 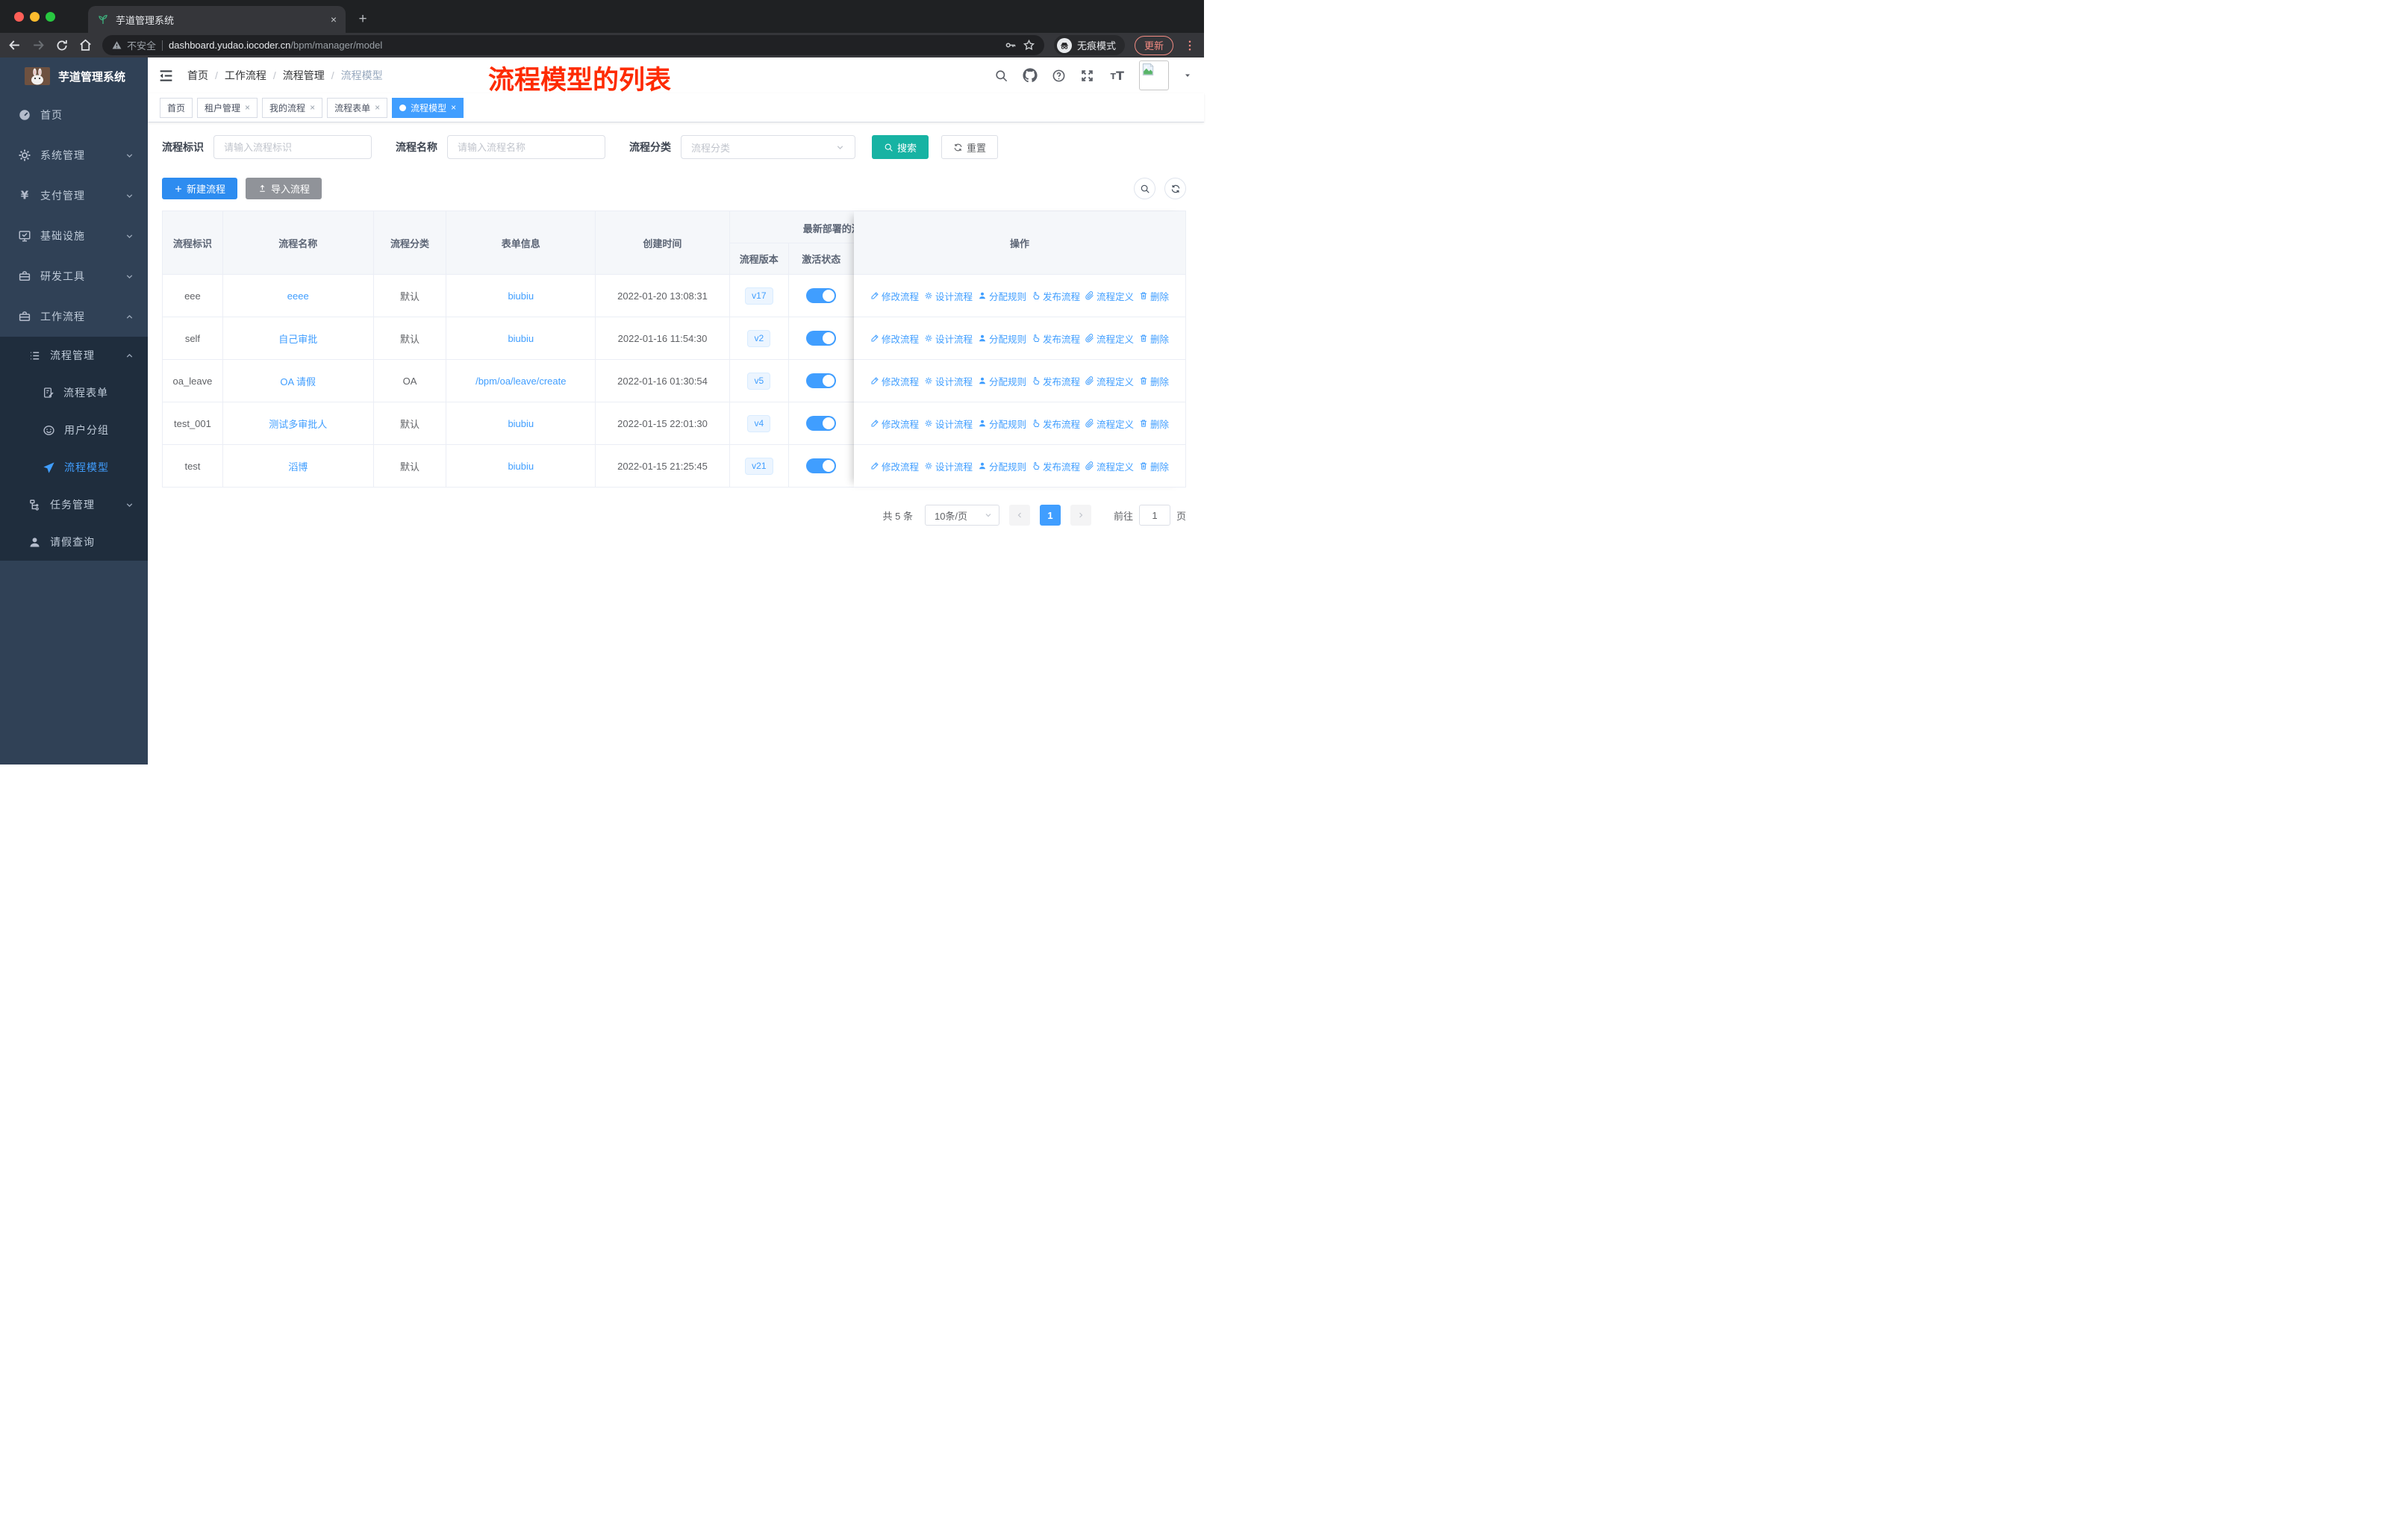 What do you see at coordinates (362, 20) in the screenshot?
I see `new-tab-button: +` at bounding box center [362, 20].